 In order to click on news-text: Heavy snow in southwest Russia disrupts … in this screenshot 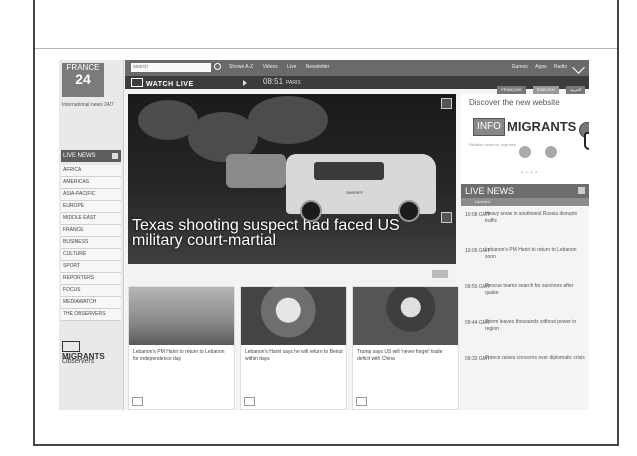, I will do `click(531, 217)`.